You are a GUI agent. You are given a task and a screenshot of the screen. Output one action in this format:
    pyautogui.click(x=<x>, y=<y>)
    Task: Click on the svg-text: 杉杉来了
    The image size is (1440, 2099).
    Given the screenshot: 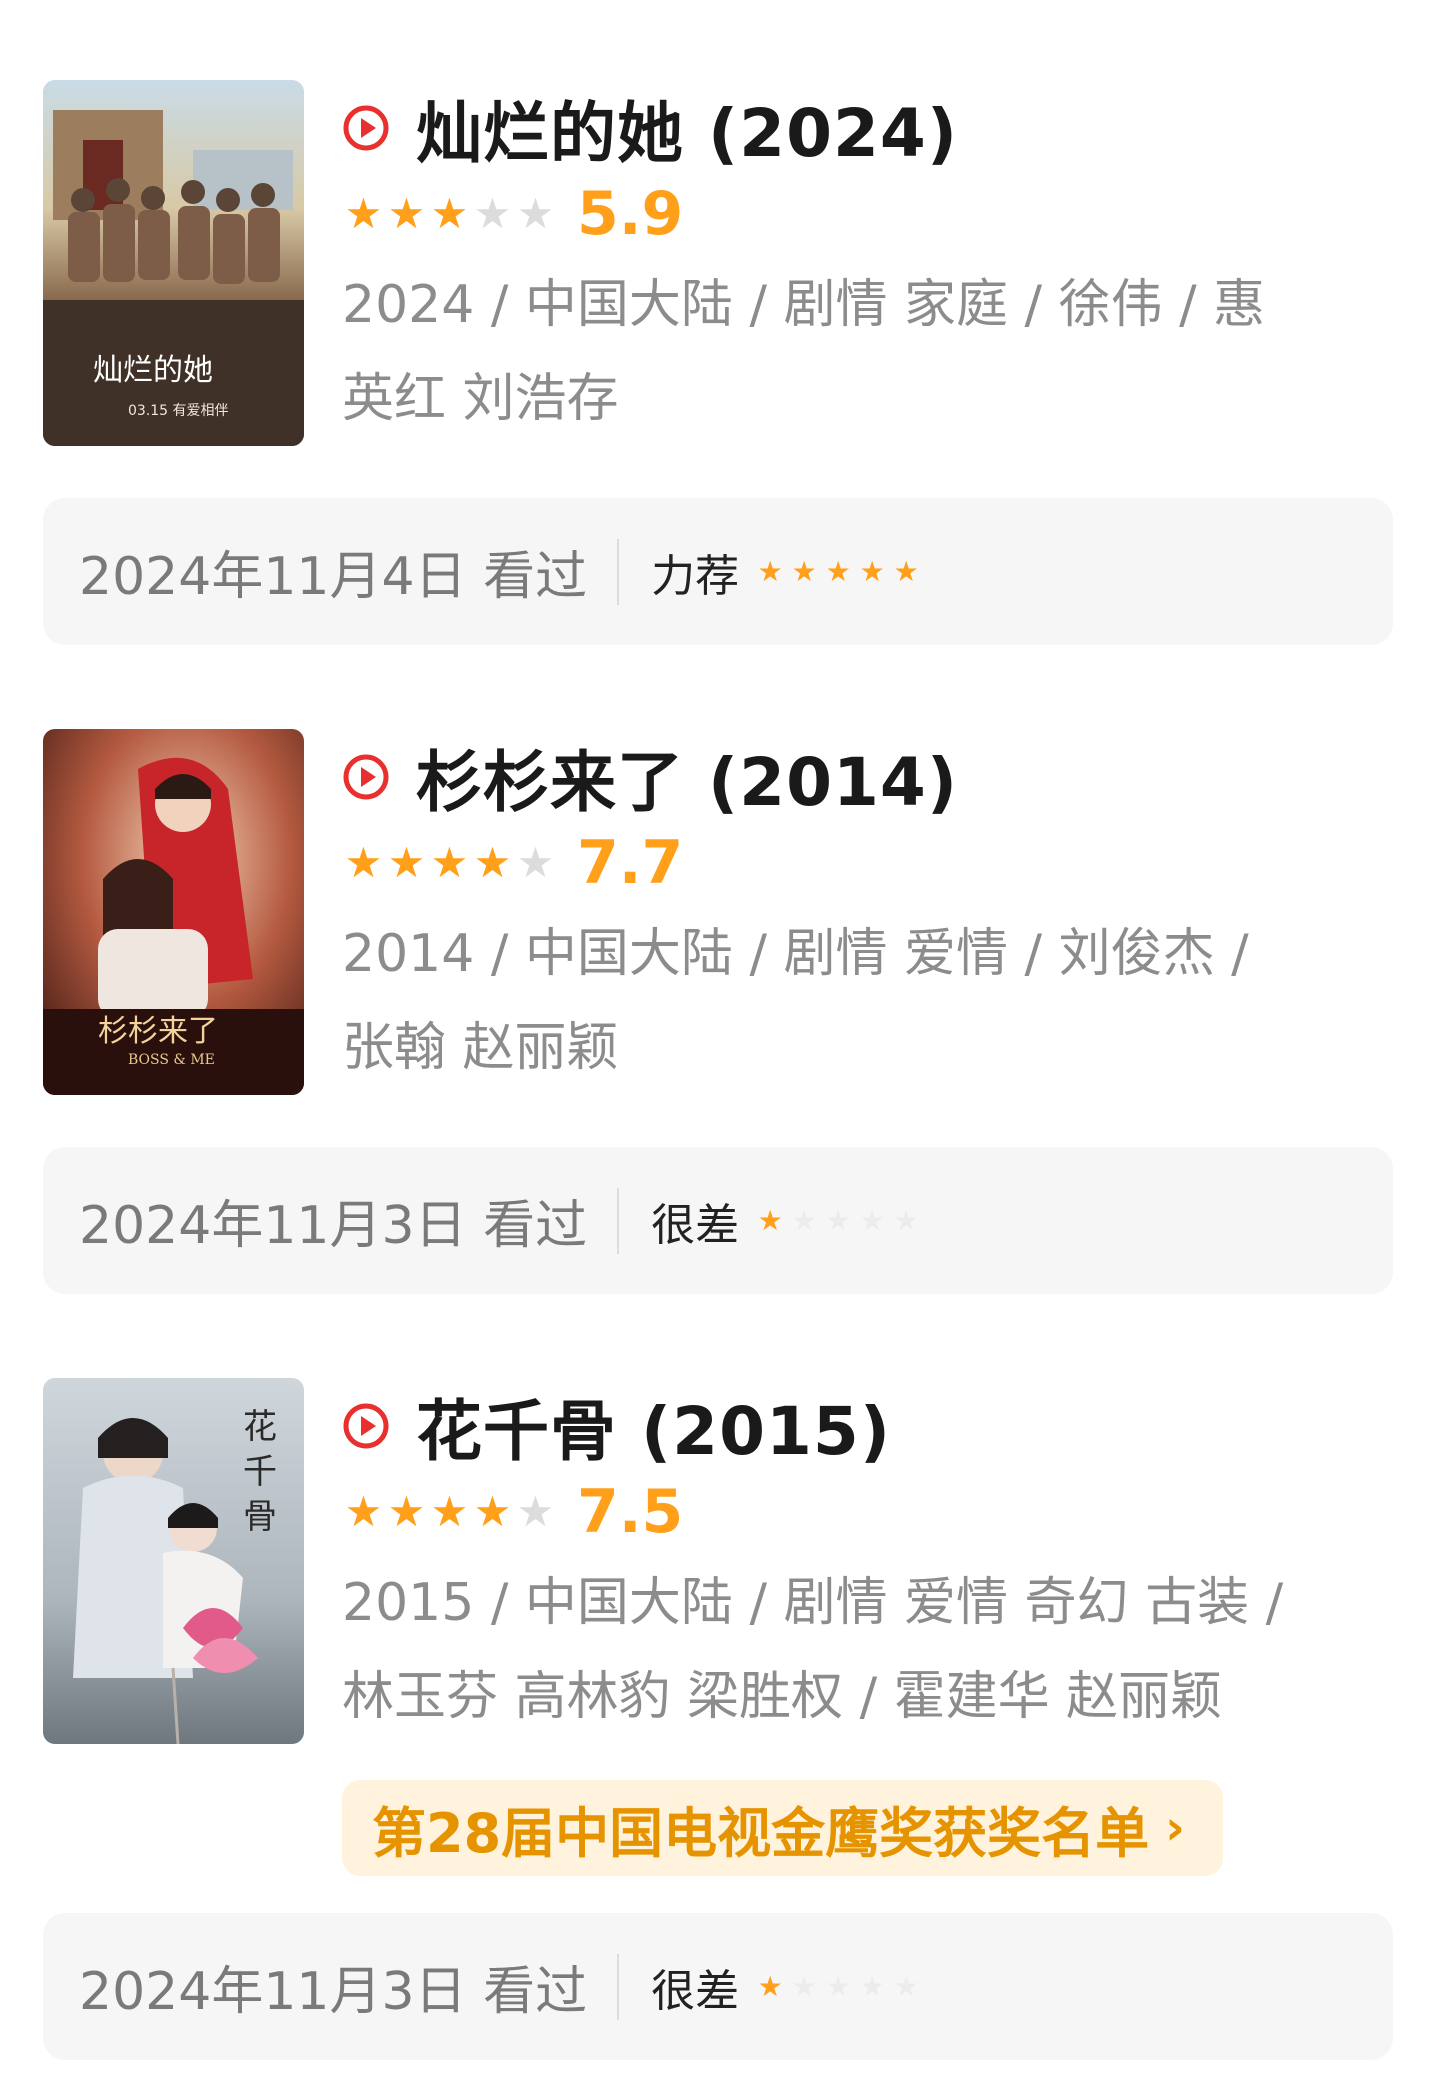 What is the action you would take?
    pyautogui.click(x=158, y=1031)
    